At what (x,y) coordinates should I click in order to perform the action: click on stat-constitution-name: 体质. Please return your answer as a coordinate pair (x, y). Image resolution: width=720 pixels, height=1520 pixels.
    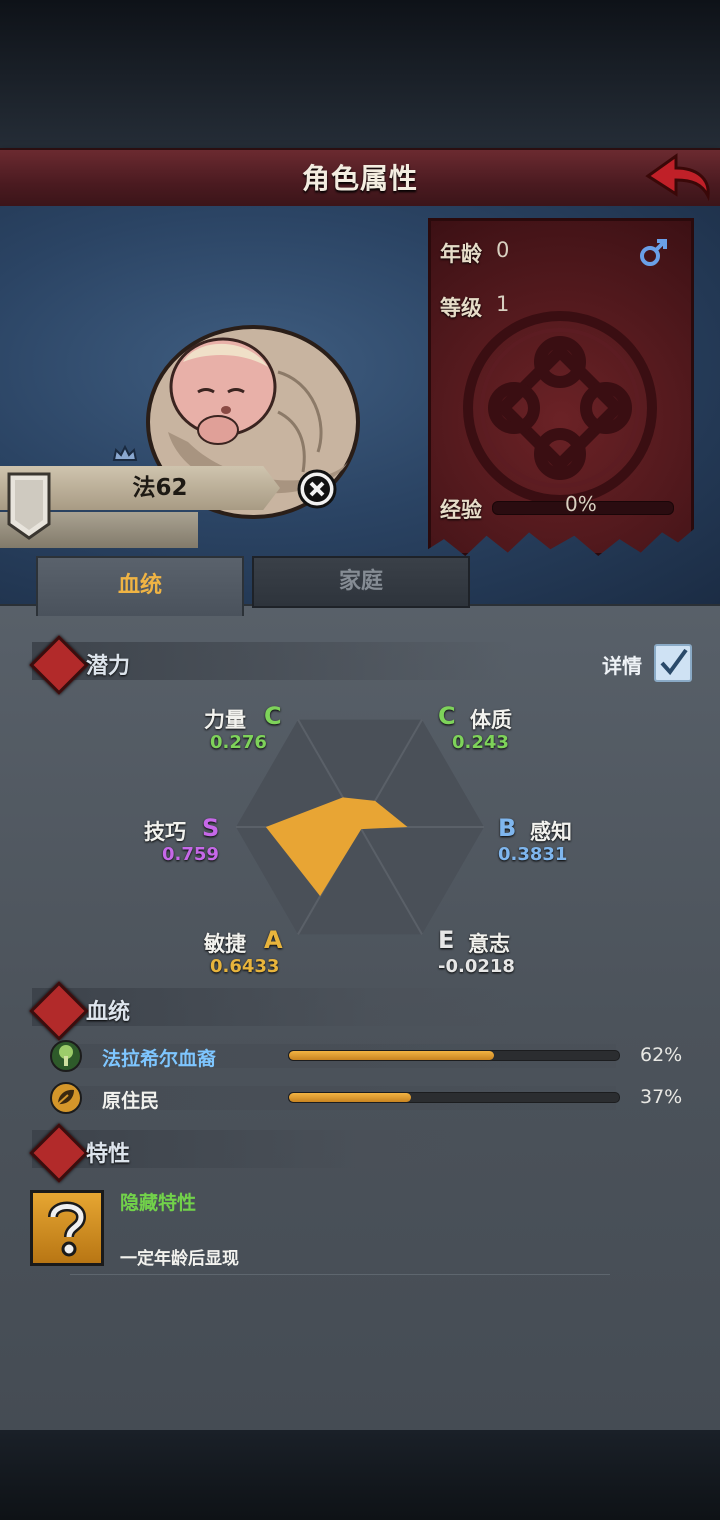
    Looking at the image, I should click on (491, 720).